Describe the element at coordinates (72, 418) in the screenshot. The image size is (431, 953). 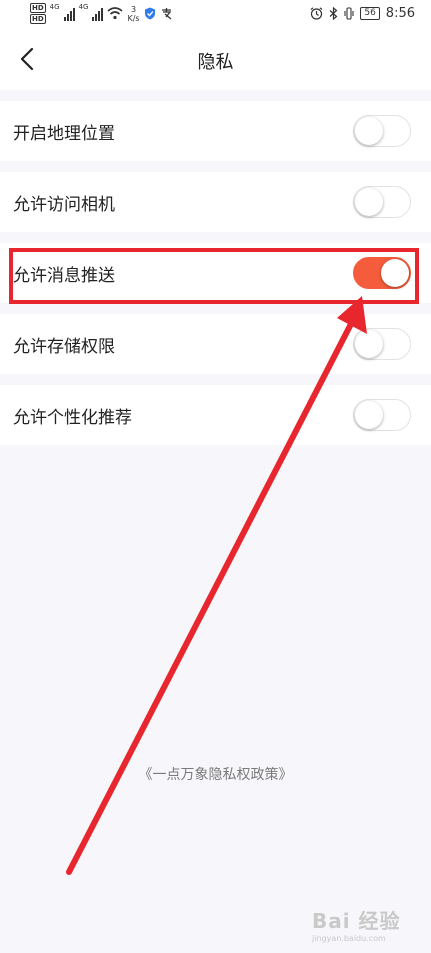
I see `setting-label: 允许个性化推荐` at that location.